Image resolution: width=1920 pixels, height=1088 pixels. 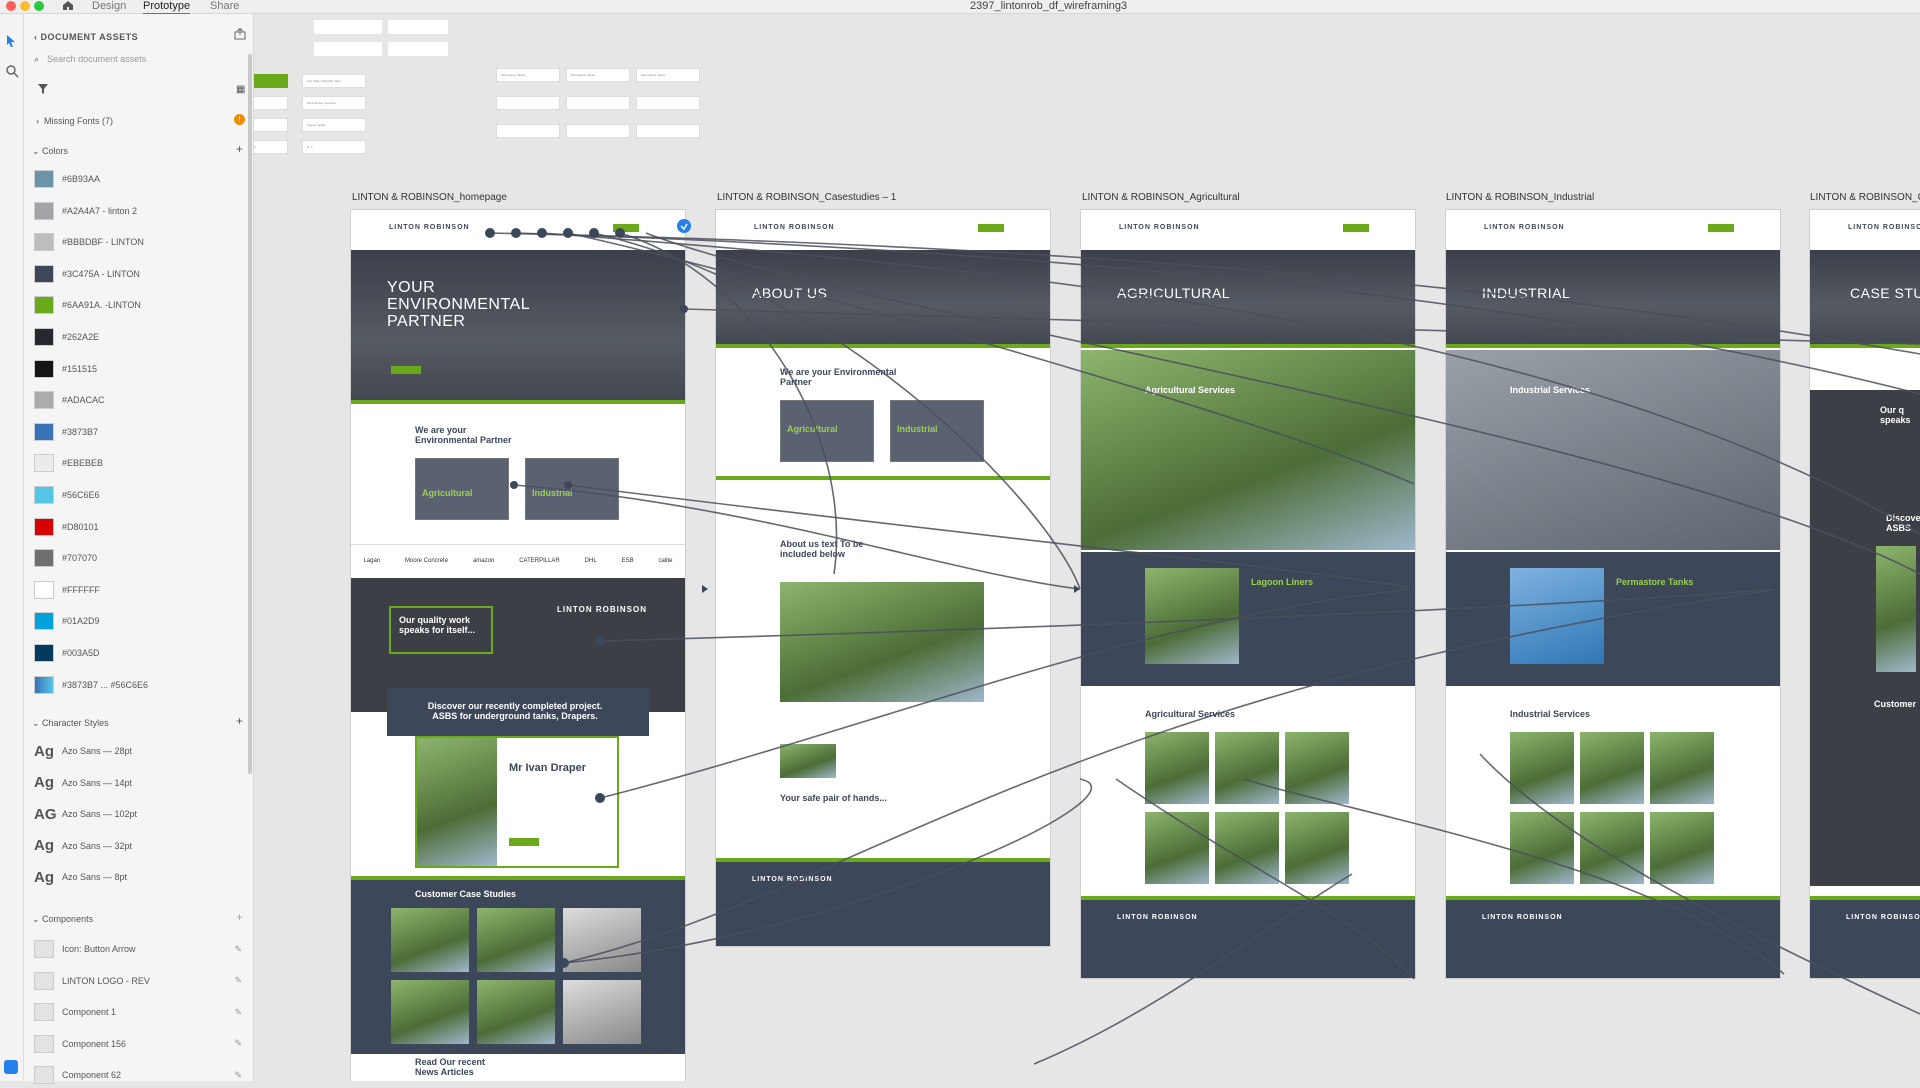 I want to click on floating-menu-button: Fine Bubble Diffuser, so click(x=271, y=147).